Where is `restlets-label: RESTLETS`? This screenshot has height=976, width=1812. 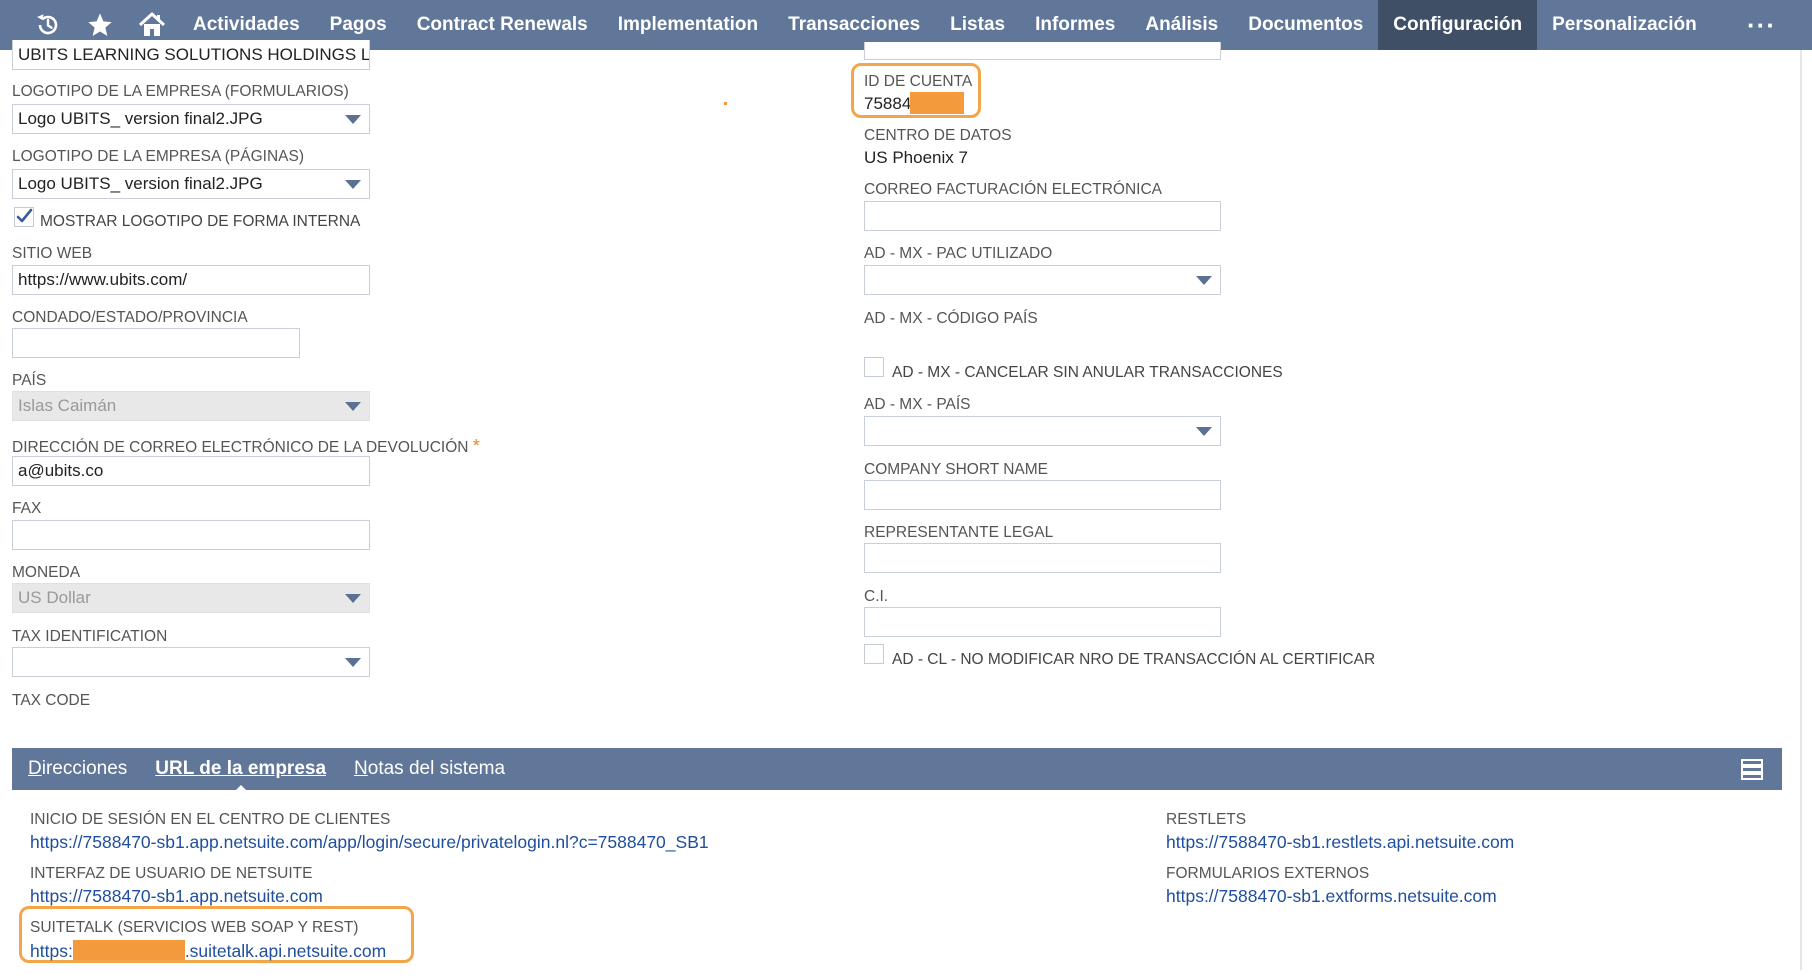
restlets-label: RESTLETS is located at coordinates (1206, 819).